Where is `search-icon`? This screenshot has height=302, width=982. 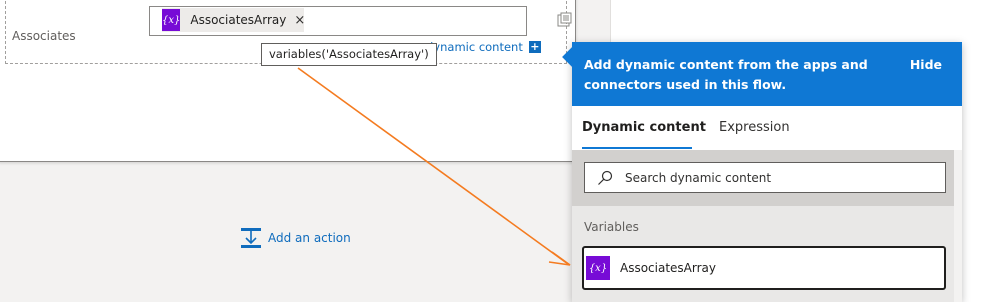
search-icon is located at coordinates (605, 177).